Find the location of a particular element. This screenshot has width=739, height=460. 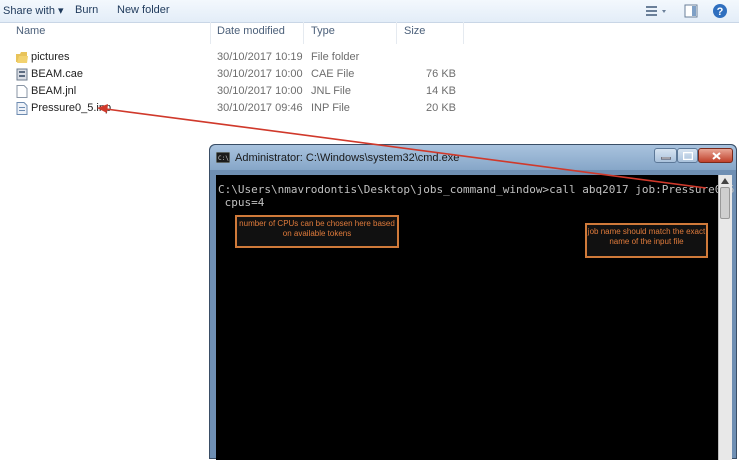

file-date: 30/10/2017 09:46 is located at coordinates (260, 108).